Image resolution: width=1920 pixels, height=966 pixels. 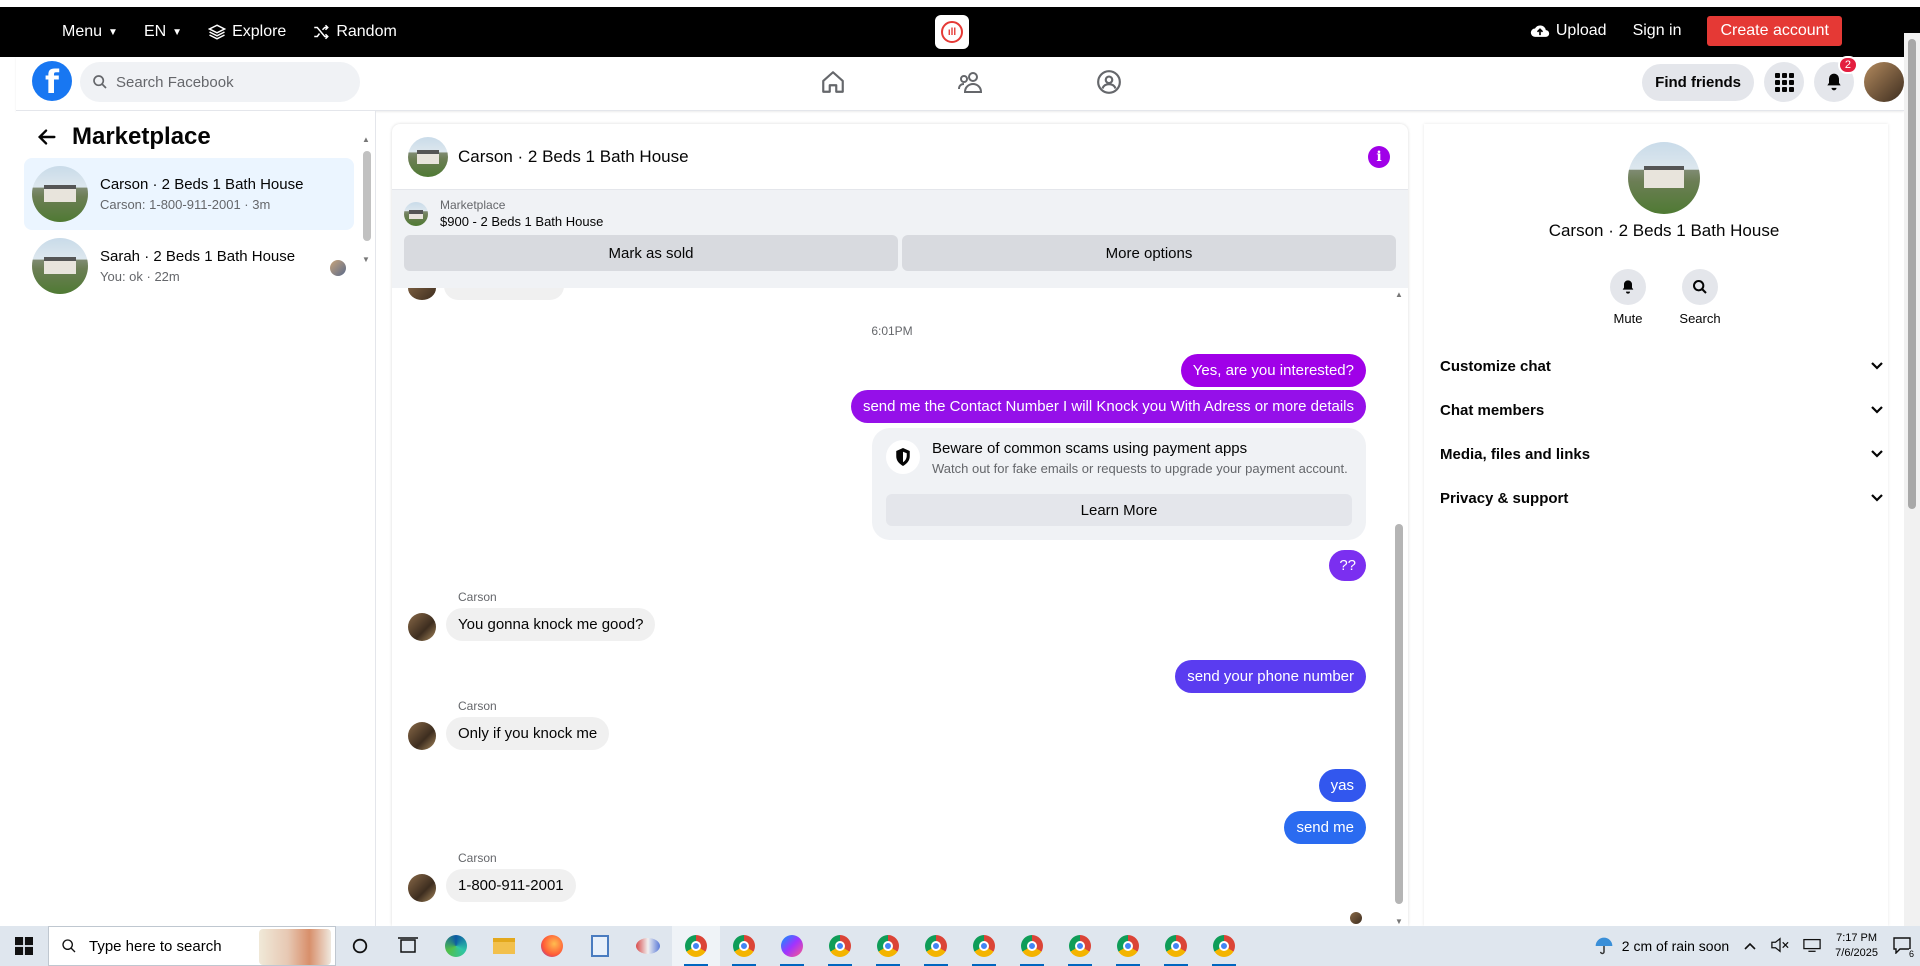 I want to click on chat-scrollbar: ▲ ▼, so click(x=1399, y=607).